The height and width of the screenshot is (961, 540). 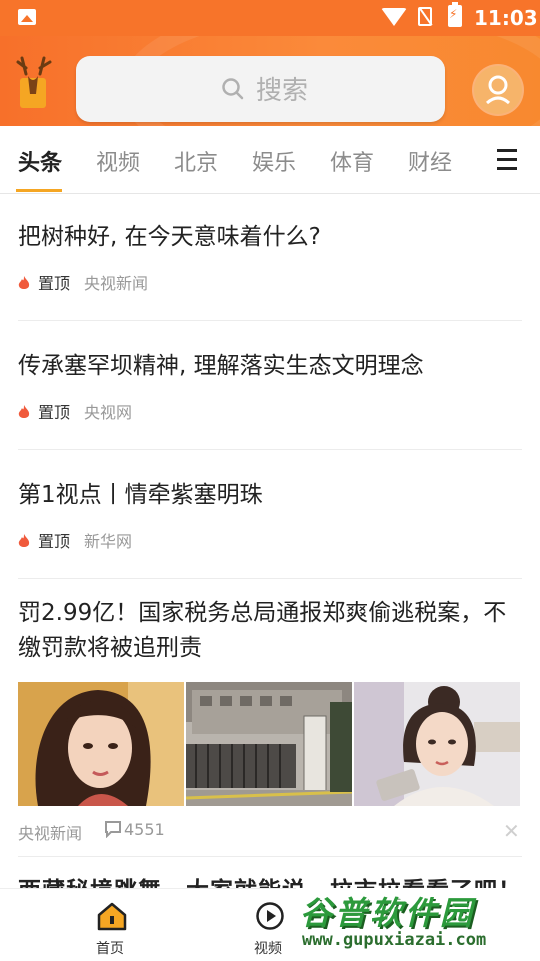 What do you see at coordinates (270, 257) in the screenshot?
I see `news-item: 把树种好, 在今天意味着什么? 置顶 央视新闻` at bounding box center [270, 257].